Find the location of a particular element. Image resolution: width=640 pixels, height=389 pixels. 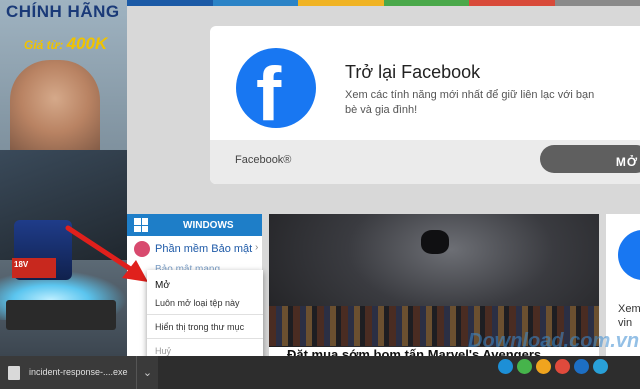

facebook-logo-glyph: f is located at coordinates (269, 94).